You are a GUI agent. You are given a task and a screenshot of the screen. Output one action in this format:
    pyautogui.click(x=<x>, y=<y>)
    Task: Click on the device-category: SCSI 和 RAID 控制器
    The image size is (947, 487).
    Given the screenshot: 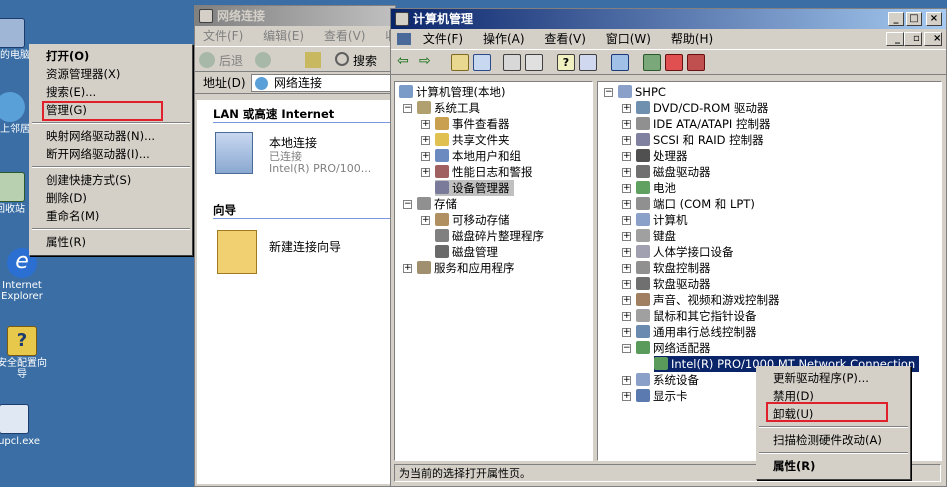 What is the action you would take?
    pyautogui.click(x=700, y=140)
    